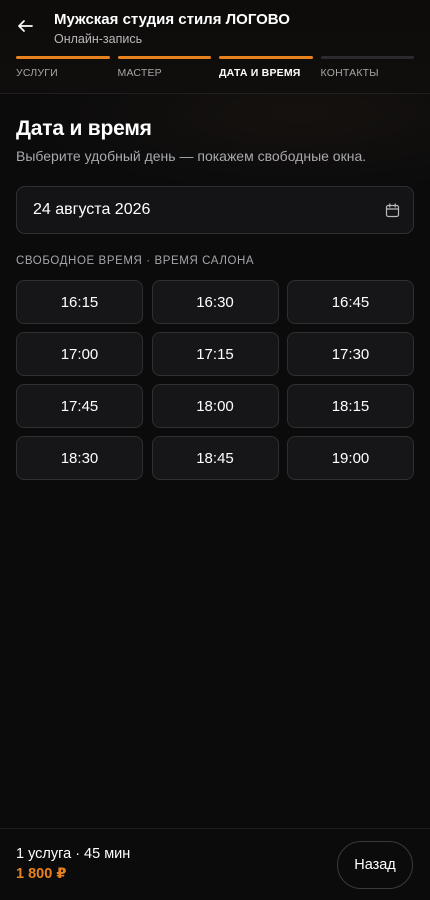 Image resolution: width=430 pixels, height=900 pixels. Describe the element at coordinates (260, 73) in the screenshot. I see `step-label: Дата и время` at that location.